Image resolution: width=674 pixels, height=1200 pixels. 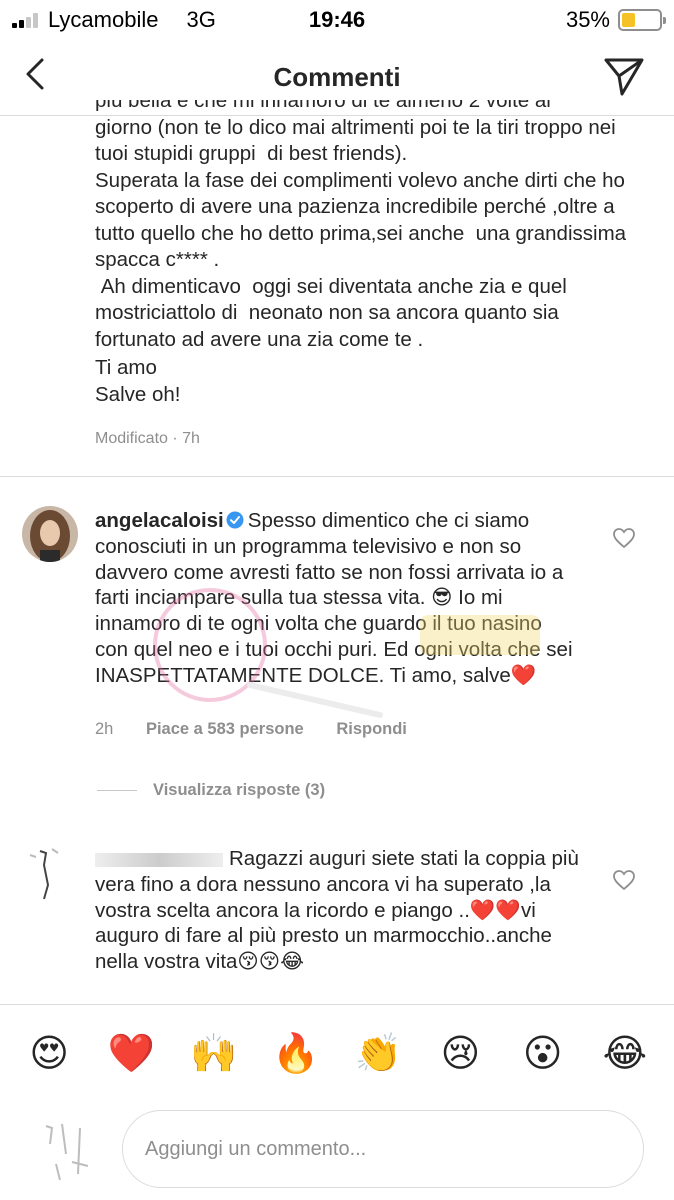 I want to click on emoji-heart-eyes-button: 😍, so click(x=49, y=1053).